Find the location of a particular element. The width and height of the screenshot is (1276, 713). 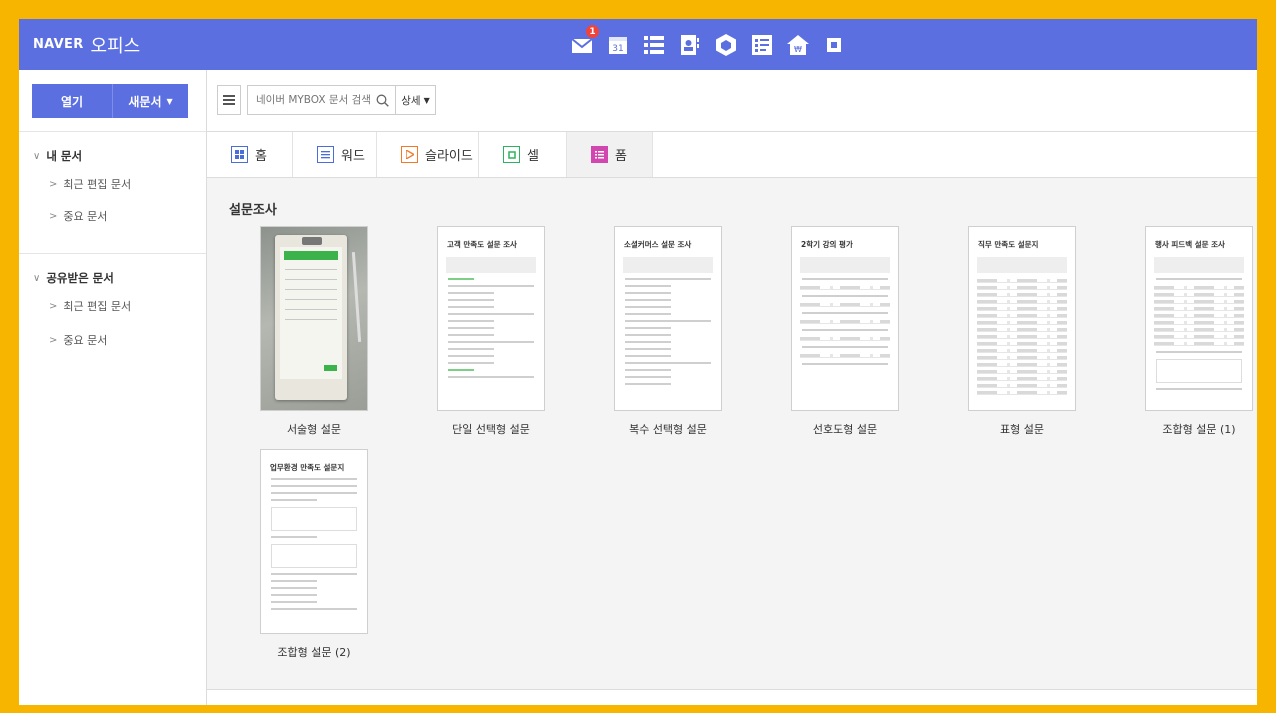

mail-badge: 1 is located at coordinates (592, 31).